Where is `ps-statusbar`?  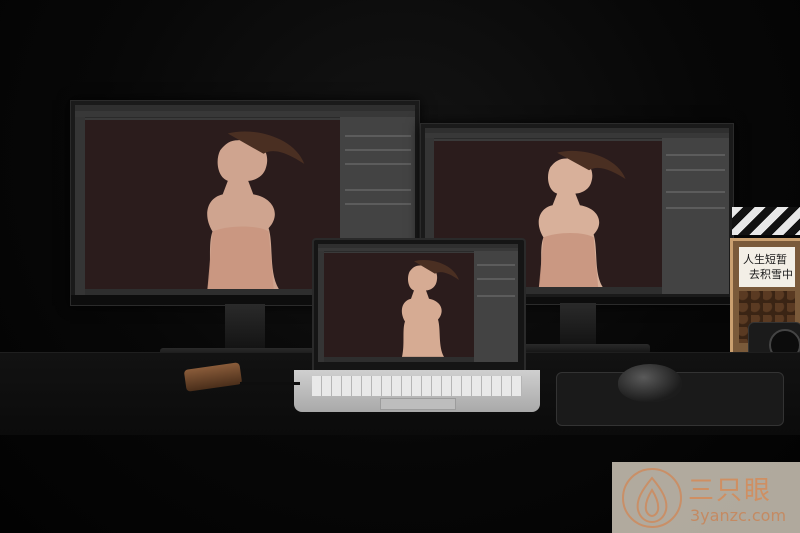 ps-statusbar is located at coordinates (399, 359).